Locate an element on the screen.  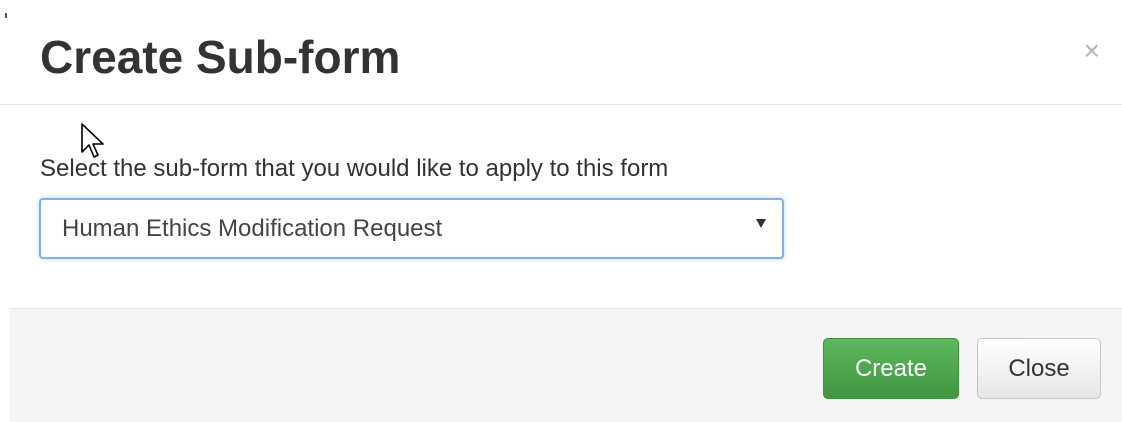
close-icon: × is located at coordinates (1092, 51).